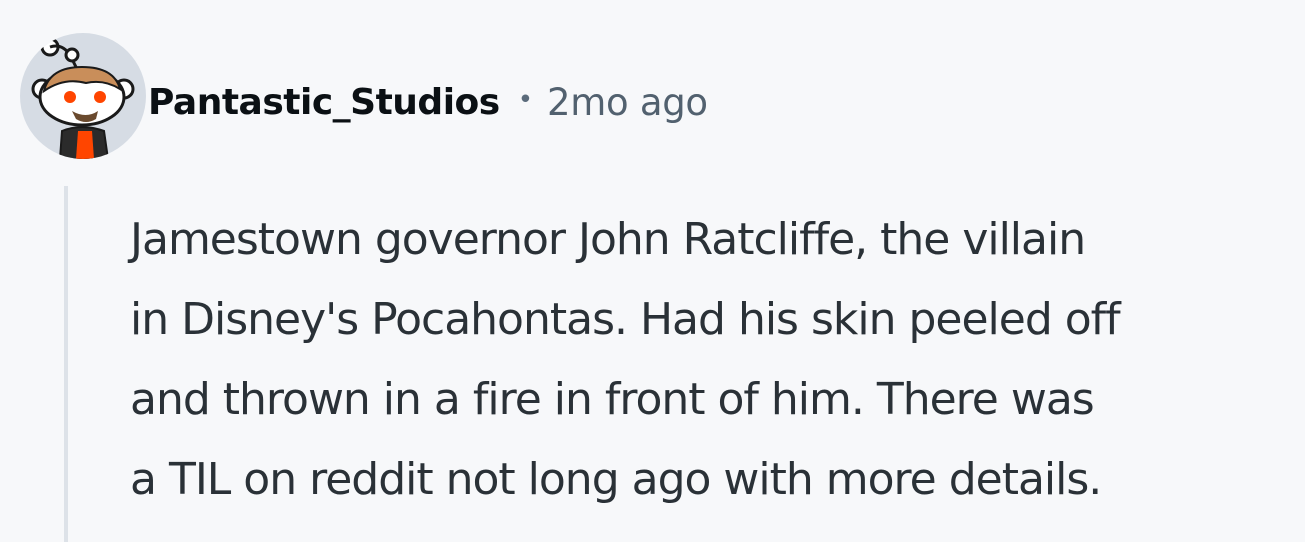  I want to click on avatar, so click(83, 96).